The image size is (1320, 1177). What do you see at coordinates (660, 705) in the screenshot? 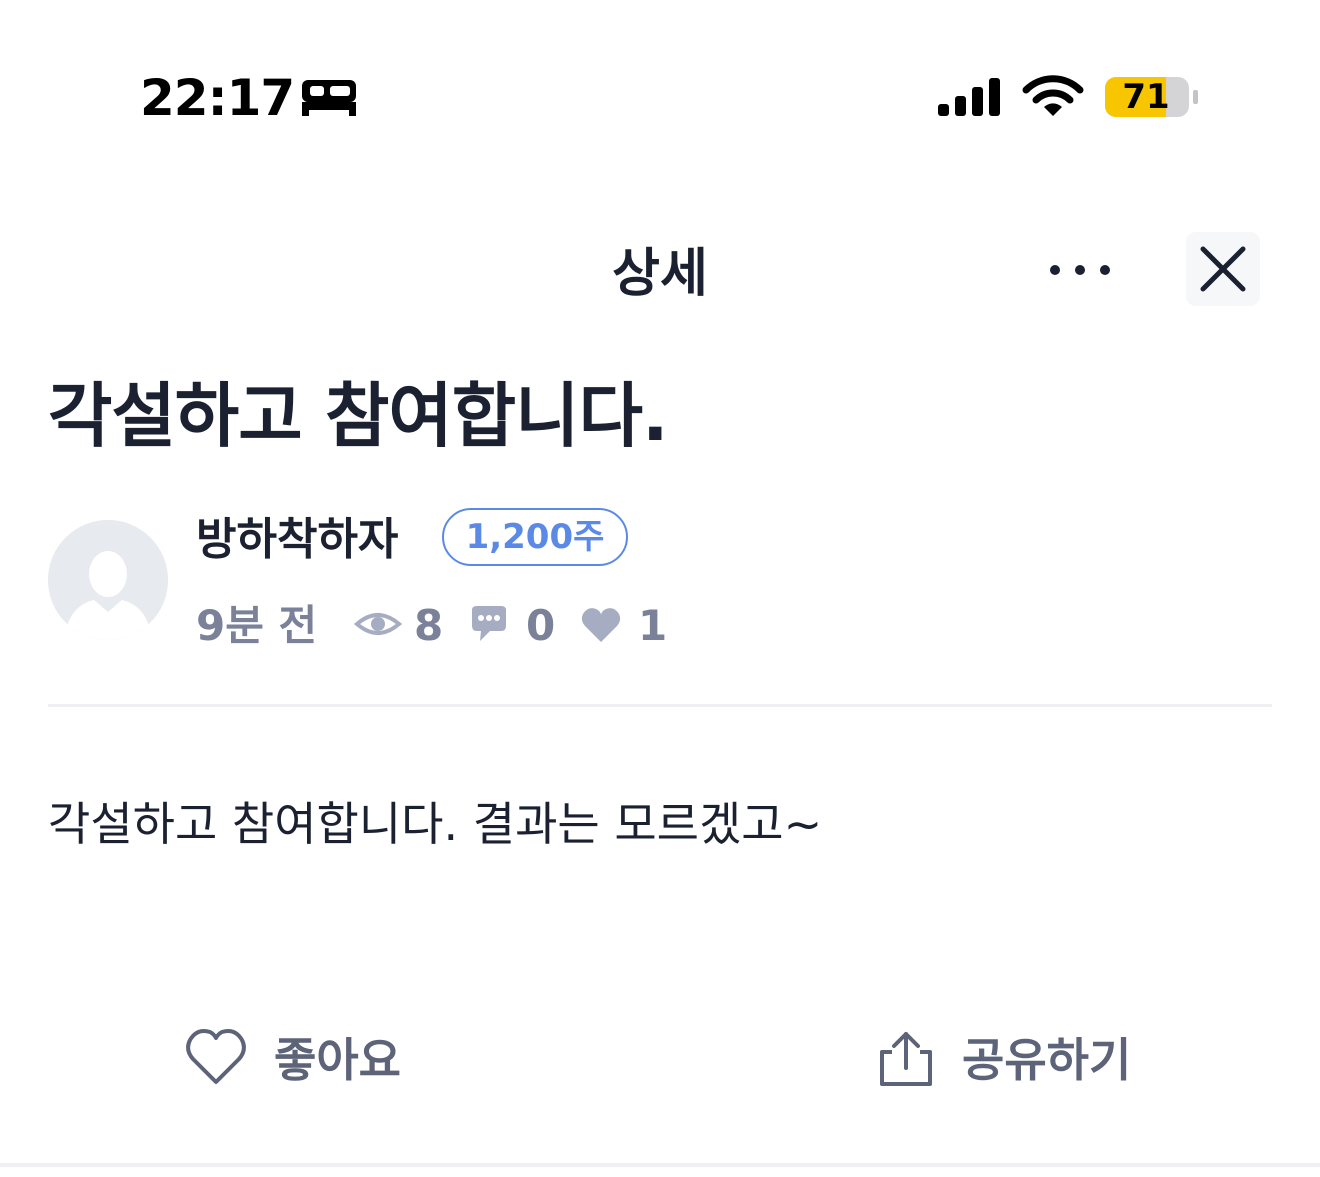
I see `divider` at bounding box center [660, 705].